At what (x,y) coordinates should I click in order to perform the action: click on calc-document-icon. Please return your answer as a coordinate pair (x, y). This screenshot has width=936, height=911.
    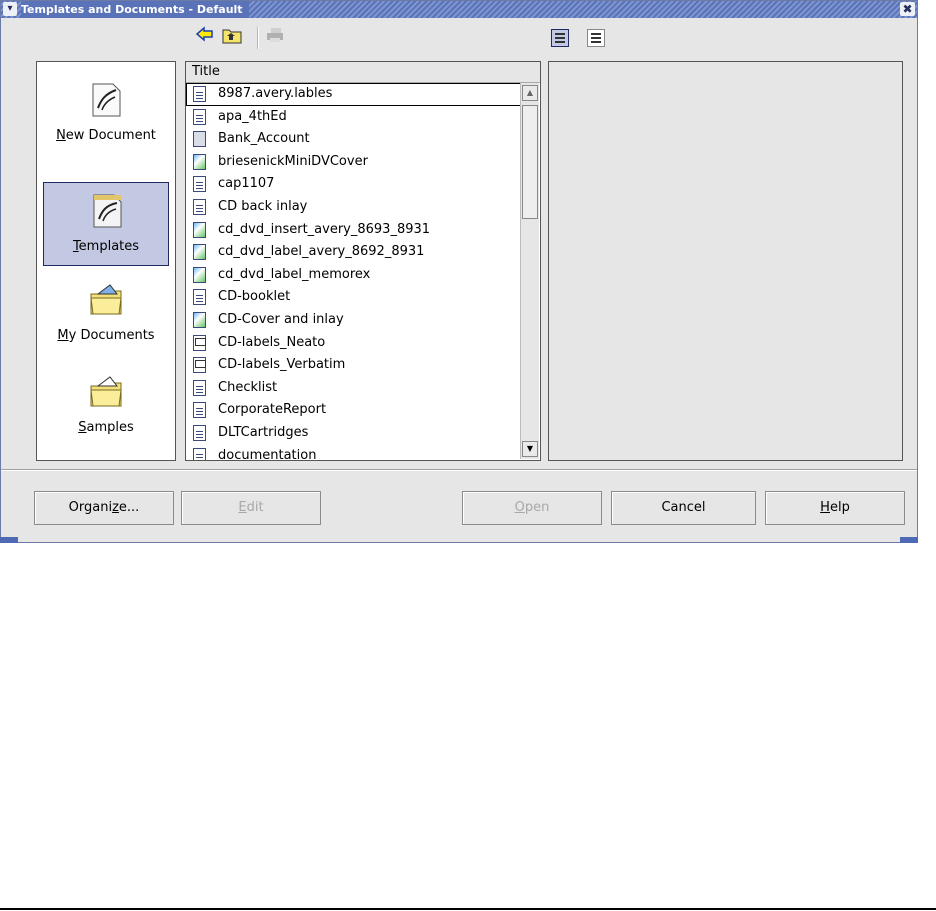
    Looking at the image, I should click on (199, 139).